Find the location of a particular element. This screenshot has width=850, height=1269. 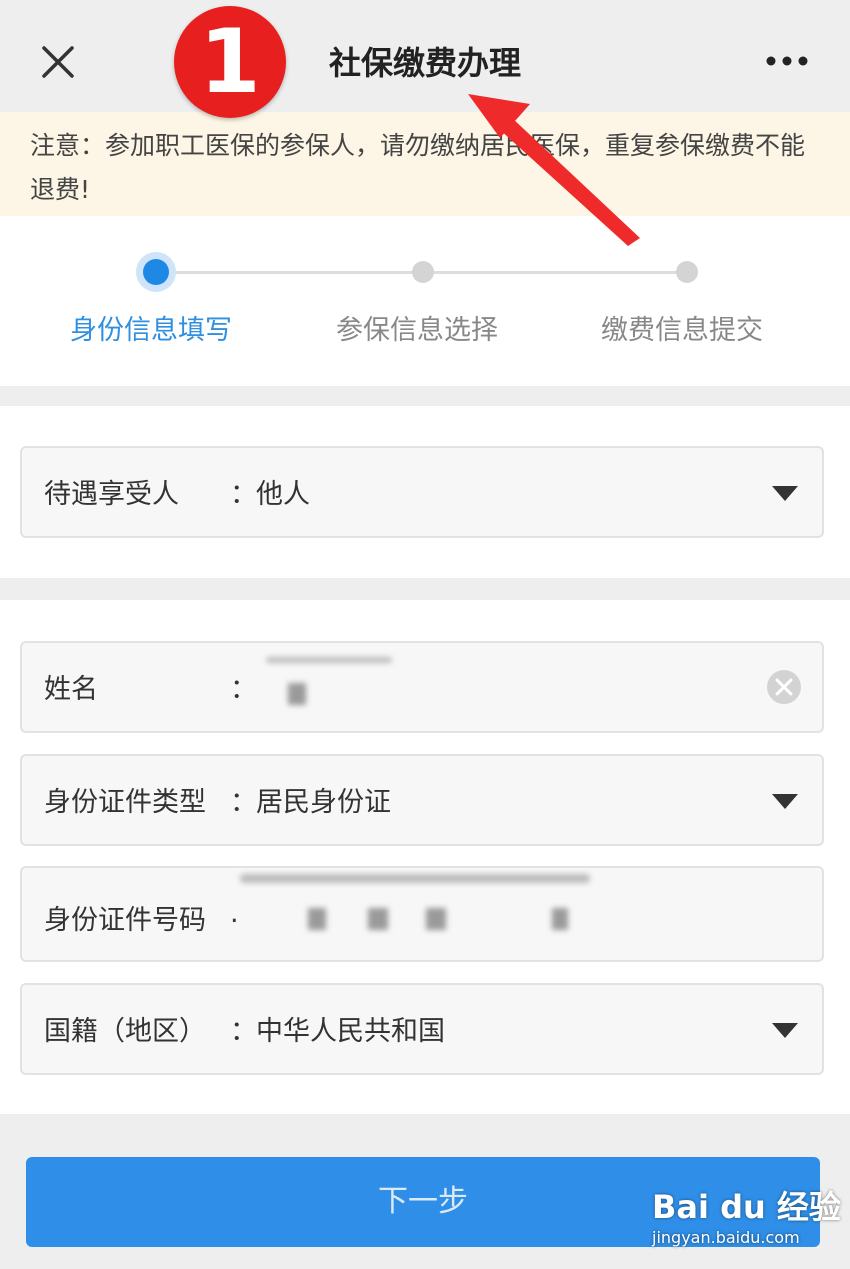

beneficiary-value: 他人 is located at coordinates (283, 494).